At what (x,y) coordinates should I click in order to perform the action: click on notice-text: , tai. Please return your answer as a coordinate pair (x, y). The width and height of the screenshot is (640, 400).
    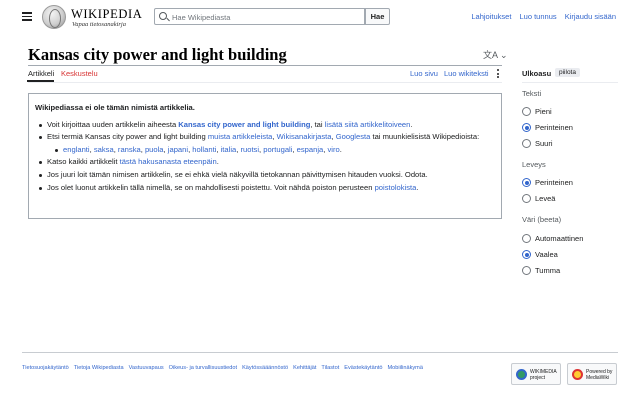
    Looking at the image, I should click on (317, 124).